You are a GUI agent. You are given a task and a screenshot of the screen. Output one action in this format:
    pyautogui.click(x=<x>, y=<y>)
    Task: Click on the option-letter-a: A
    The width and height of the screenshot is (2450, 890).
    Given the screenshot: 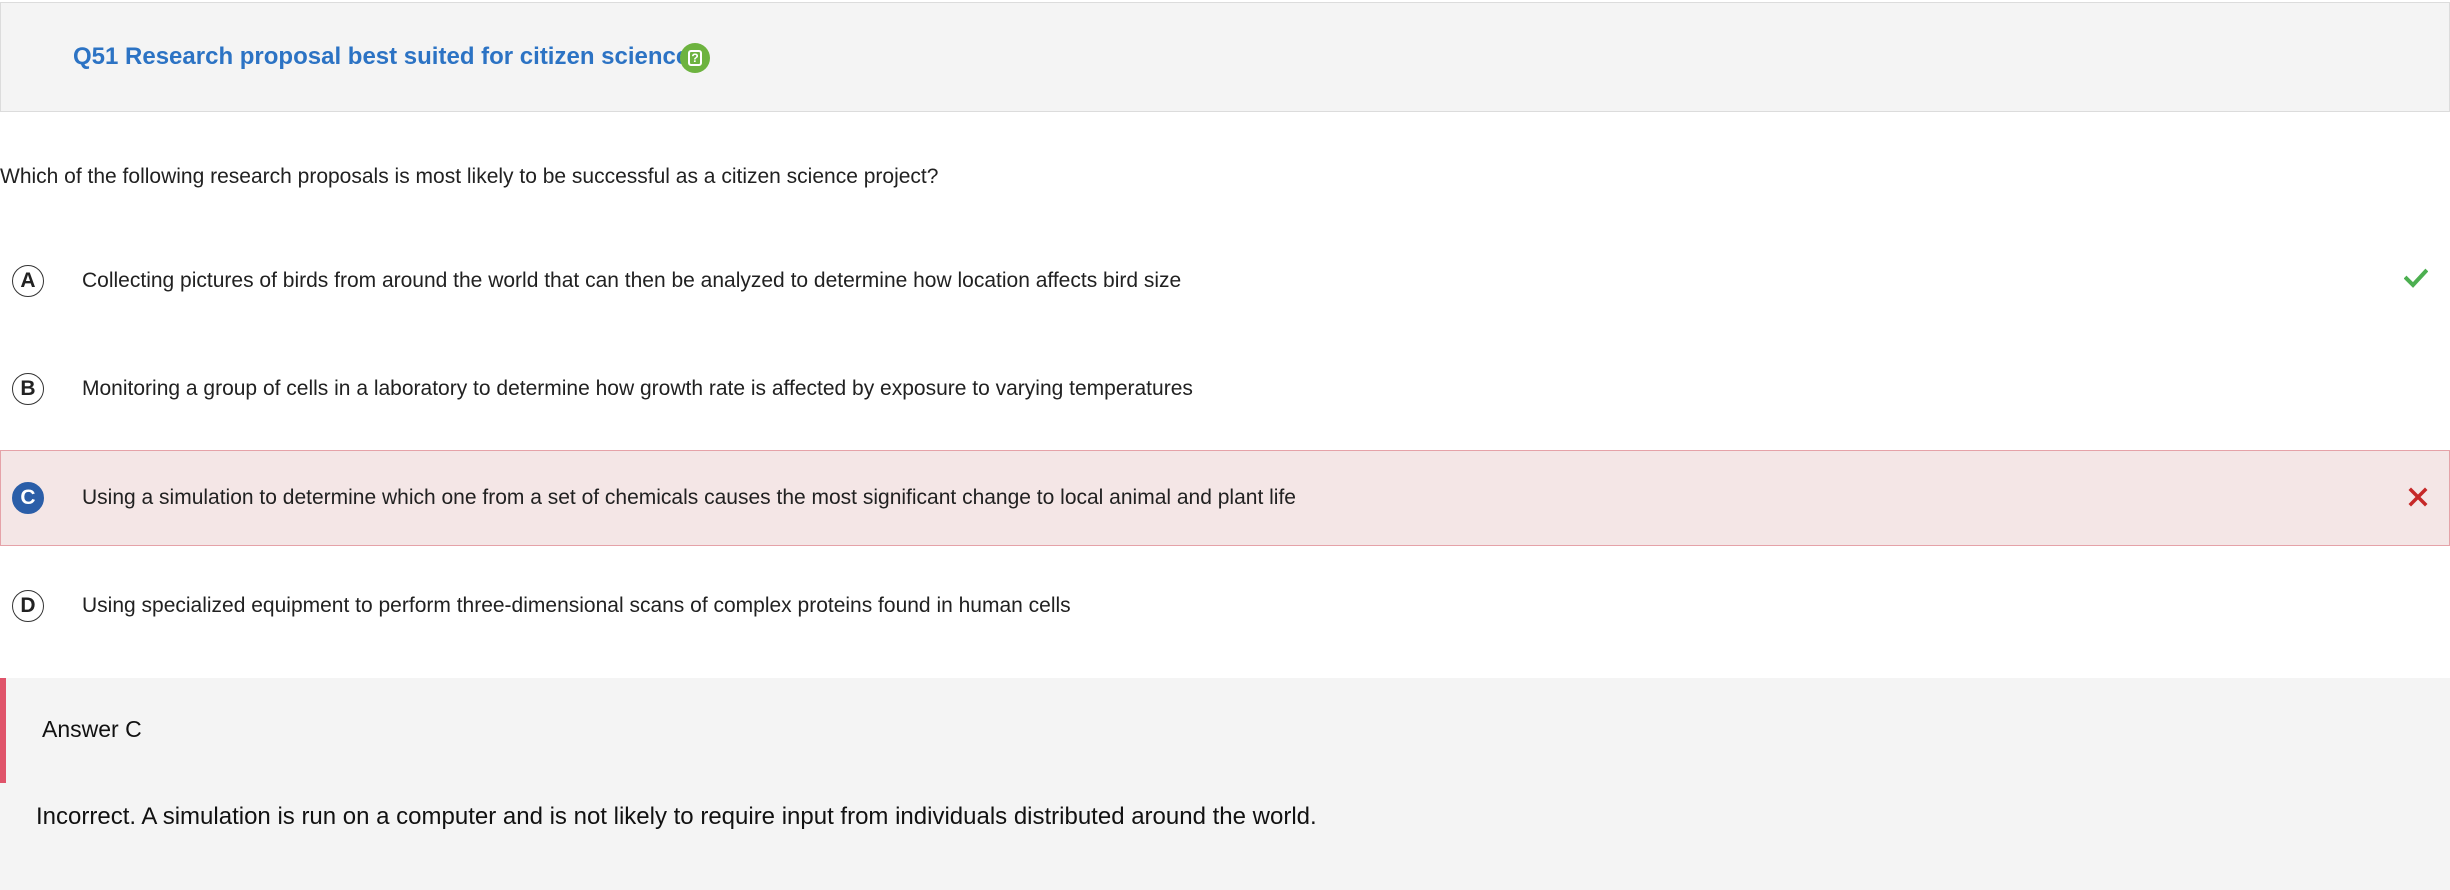 What is the action you would take?
    pyautogui.click(x=28, y=281)
    